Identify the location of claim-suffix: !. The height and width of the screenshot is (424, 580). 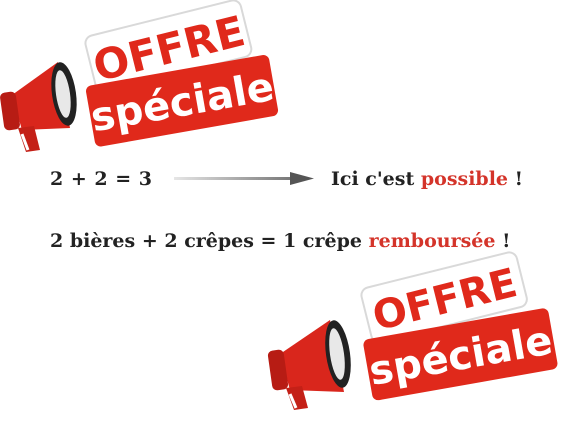
(515, 179).